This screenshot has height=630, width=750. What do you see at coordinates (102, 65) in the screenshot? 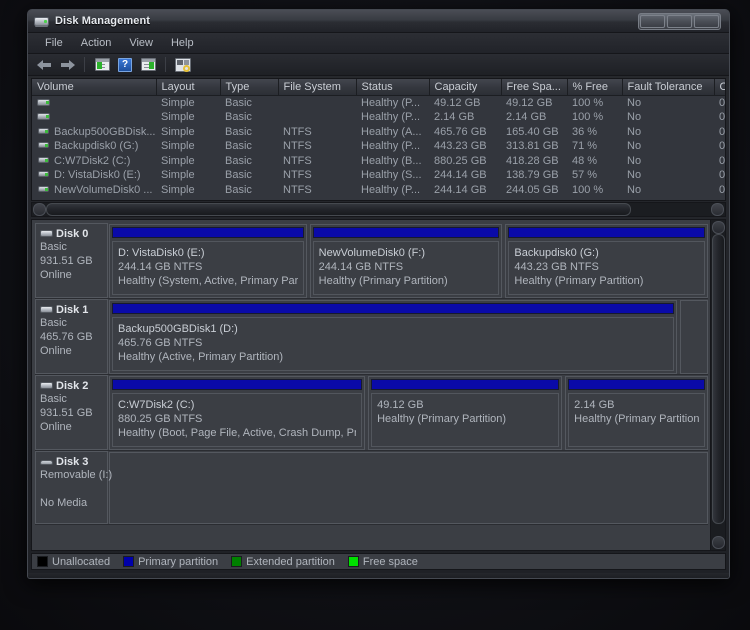
I see `show-hide-console-tree-button` at bounding box center [102, 65].